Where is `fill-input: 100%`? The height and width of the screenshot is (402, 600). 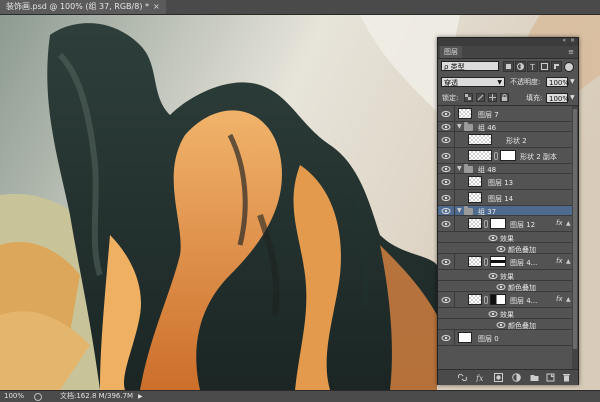 fill-input: 100% is located at coordinates (557, 98).